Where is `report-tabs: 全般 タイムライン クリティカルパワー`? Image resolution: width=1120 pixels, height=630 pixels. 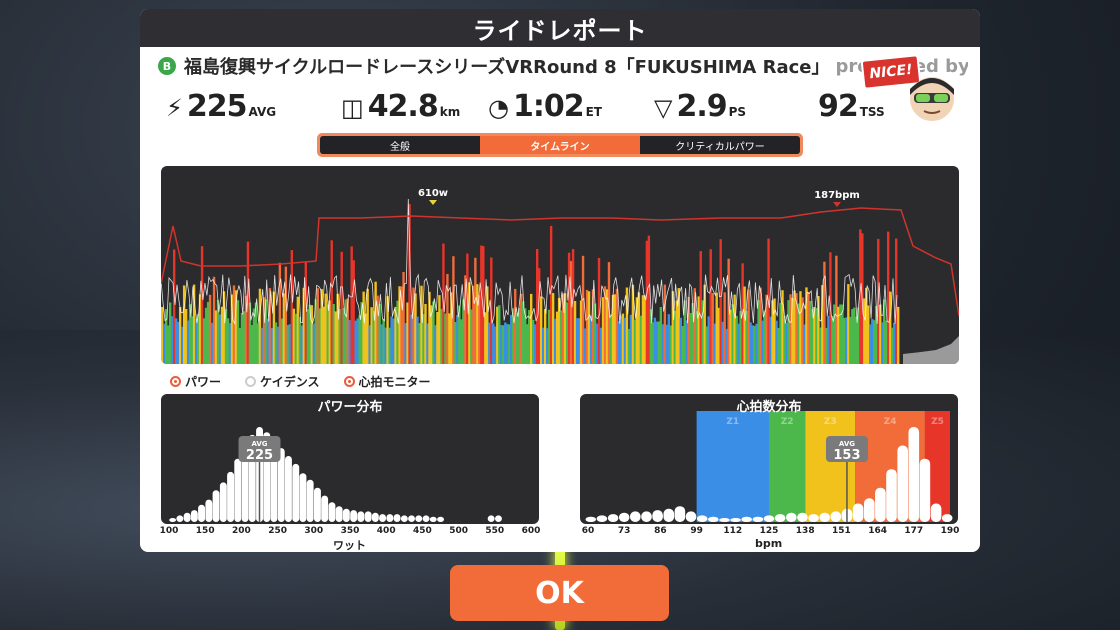 report-tabs: 全般 タイムライン クリティカルパワー is located at coordinates (560, 145).